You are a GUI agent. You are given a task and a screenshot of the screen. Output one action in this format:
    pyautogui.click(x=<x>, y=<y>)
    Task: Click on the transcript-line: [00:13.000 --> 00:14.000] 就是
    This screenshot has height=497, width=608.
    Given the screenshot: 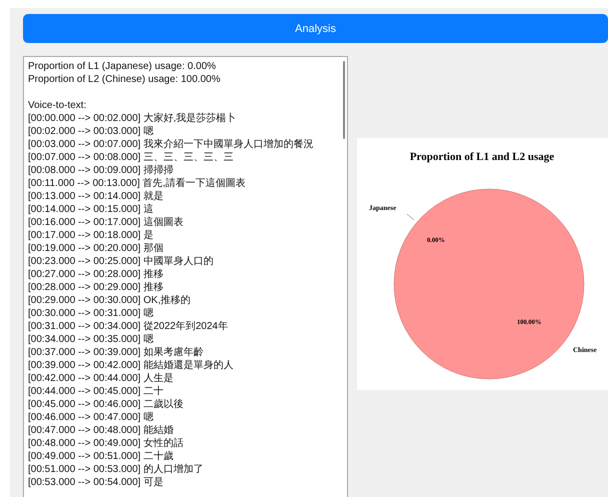 What is the action you would take?
    pyautogui.click(x=96, y=196)
    